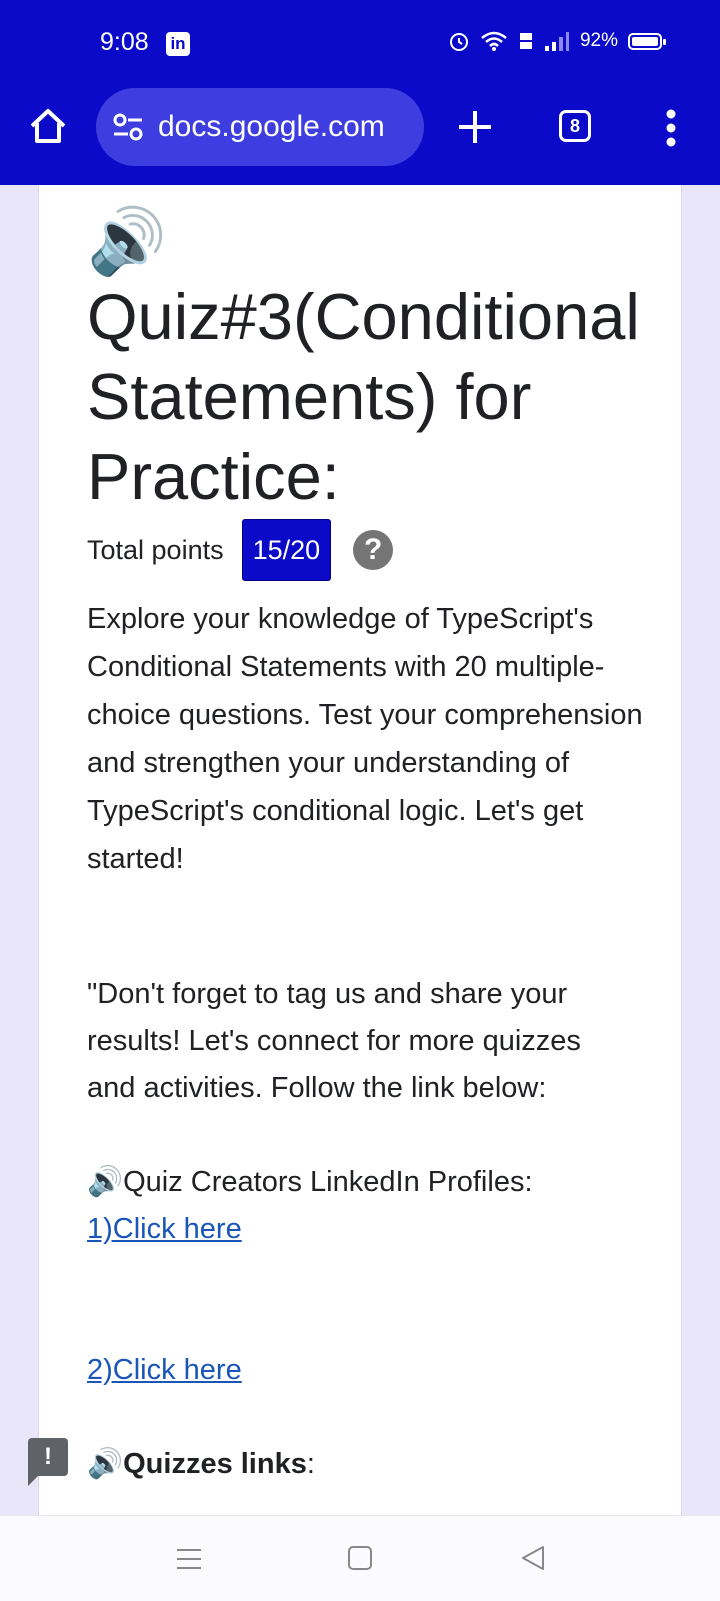 This screenshot has width=720, height=1601. I want to click on status-time: 9:08, so click(124, 42).